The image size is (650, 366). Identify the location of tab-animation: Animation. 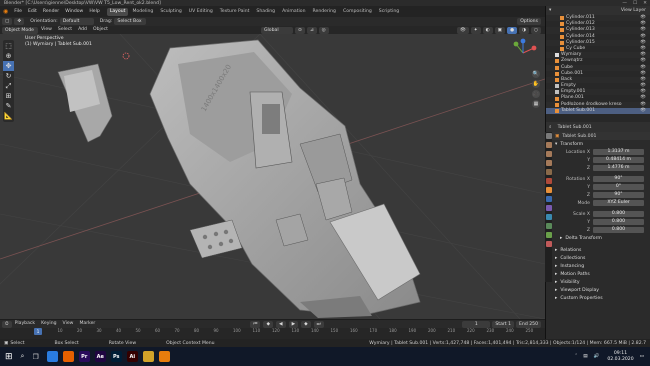
(293, 12).